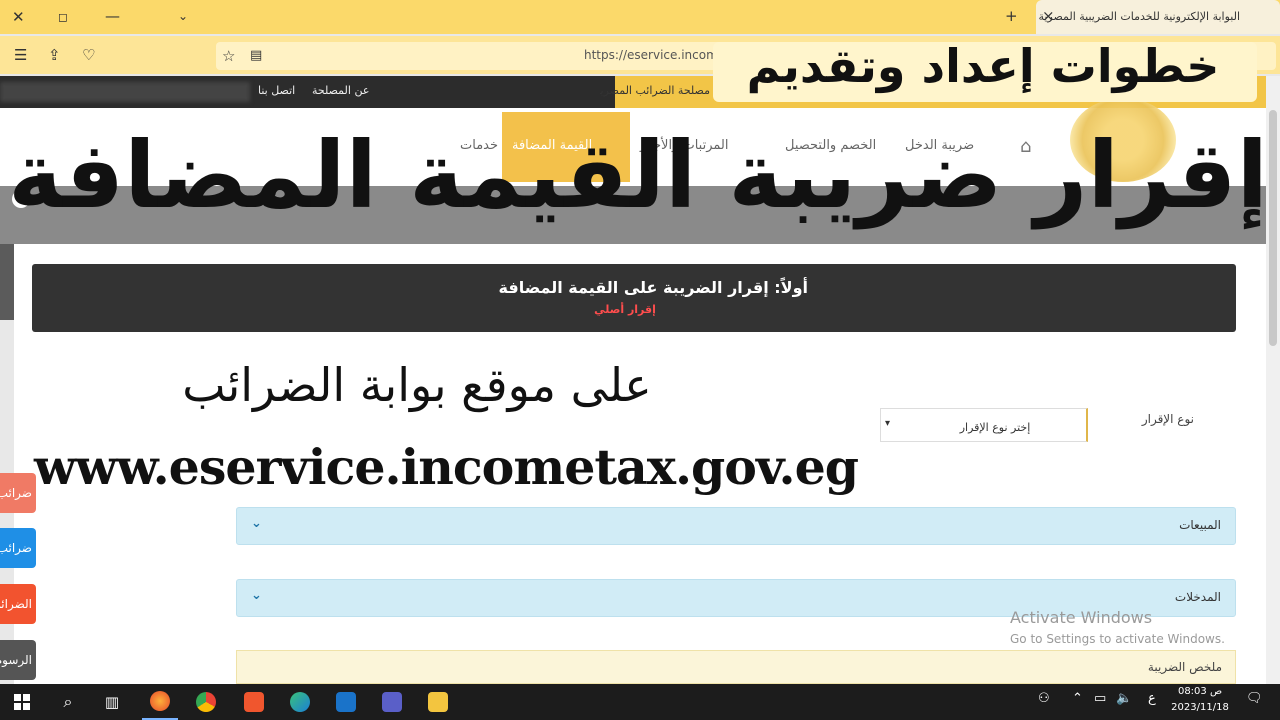 This screenshot has height=720, width=1280. I want to click on teams-icon, so click(392, 702).